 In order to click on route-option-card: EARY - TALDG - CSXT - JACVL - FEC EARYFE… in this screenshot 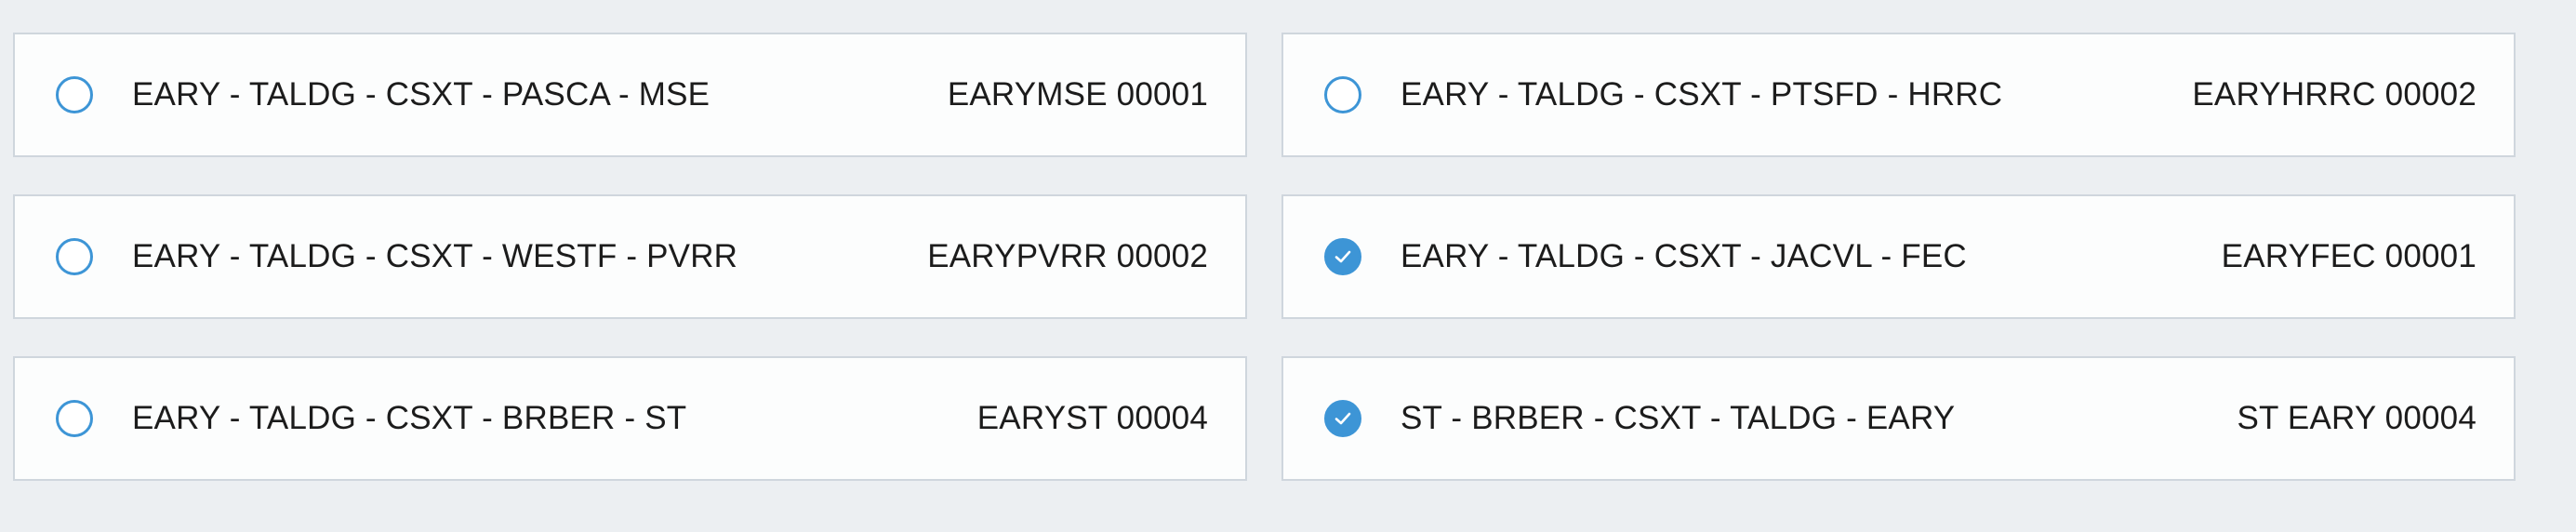, I will do `click(1898, 257)`.